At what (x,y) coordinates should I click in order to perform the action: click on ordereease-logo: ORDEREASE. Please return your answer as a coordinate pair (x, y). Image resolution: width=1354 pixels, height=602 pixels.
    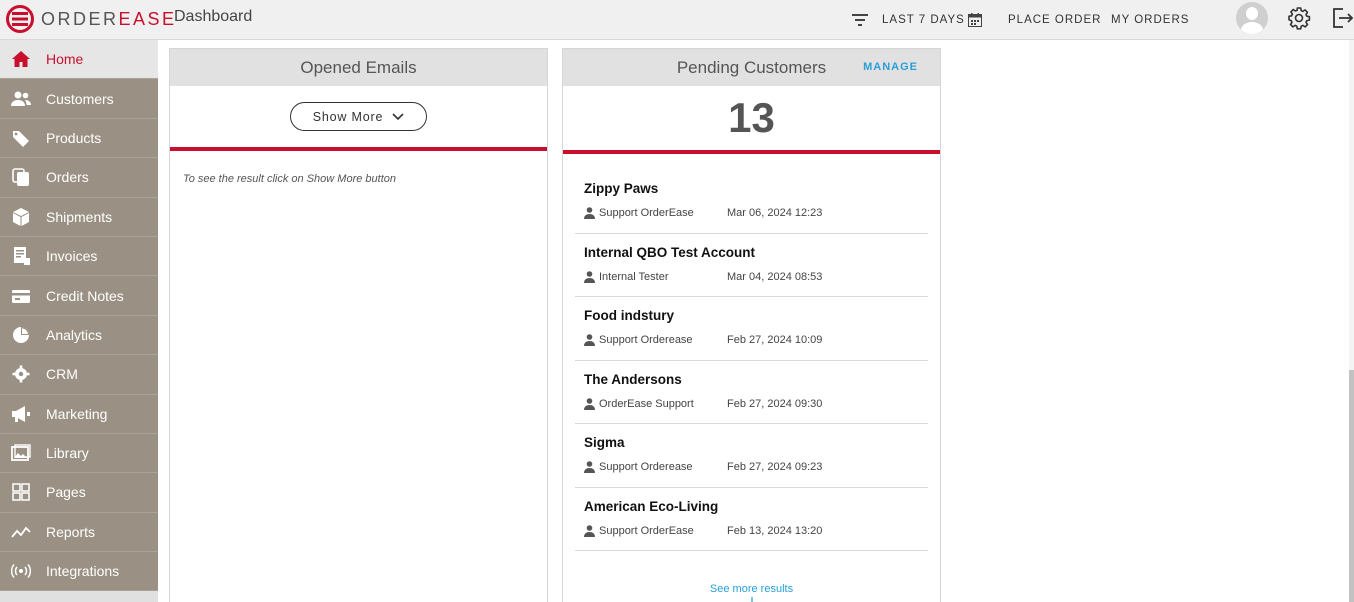
    Looking at the image, I should click on (91, 19).